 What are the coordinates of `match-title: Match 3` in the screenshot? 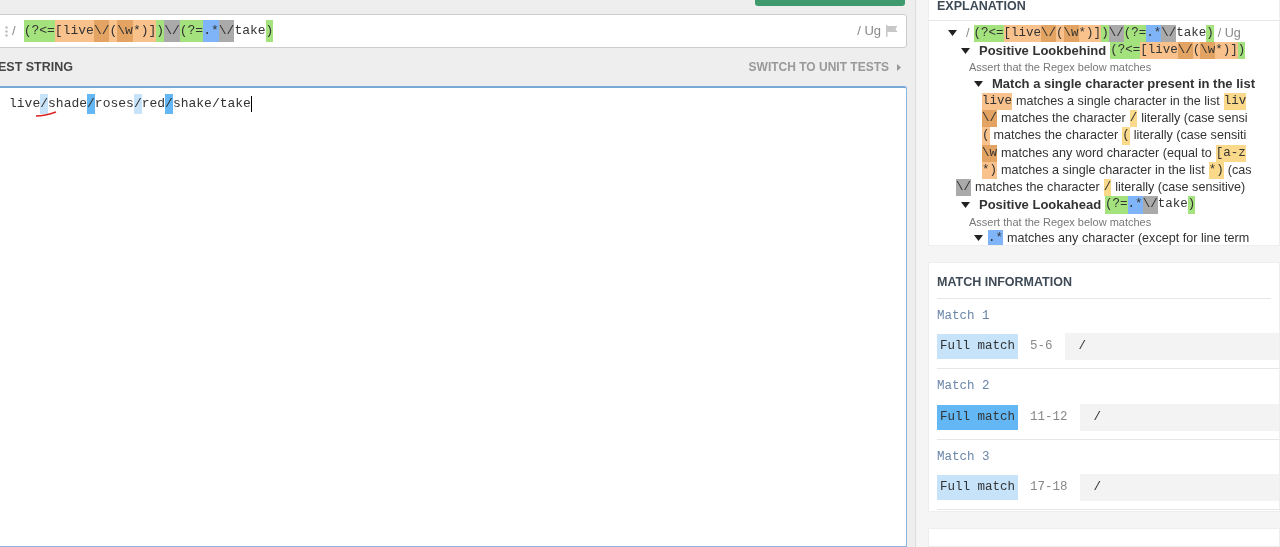 It's located at (964, 457).